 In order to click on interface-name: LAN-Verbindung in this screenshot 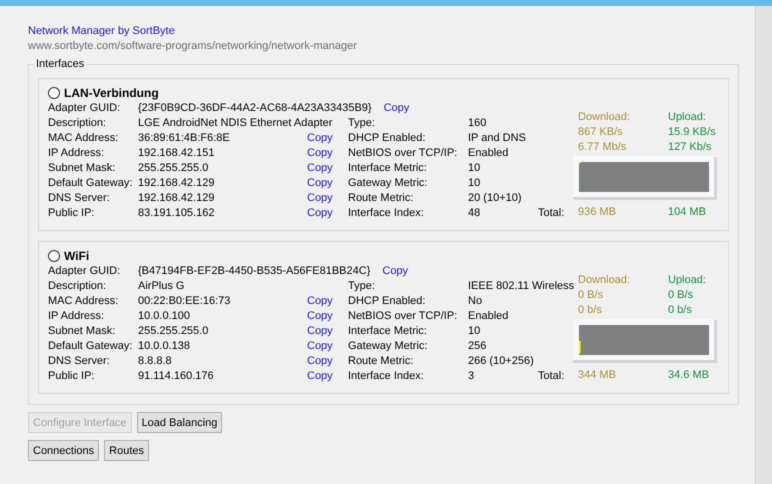, I will do `click(111, 93)`.